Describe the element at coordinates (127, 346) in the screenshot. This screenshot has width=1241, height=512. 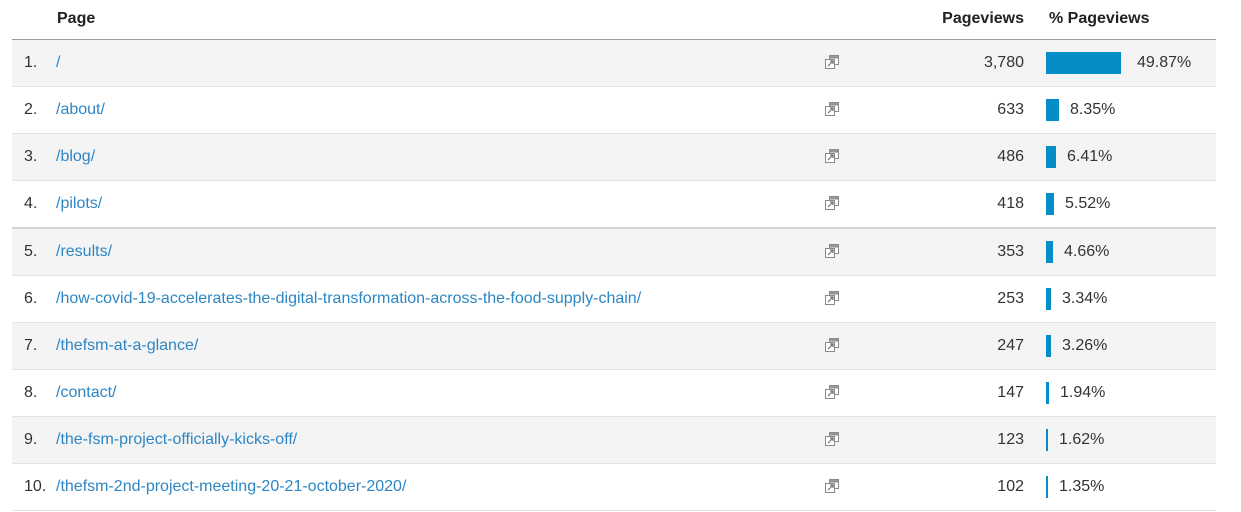
I see `page-link: /thefsm-at-a-glance/` at that location.